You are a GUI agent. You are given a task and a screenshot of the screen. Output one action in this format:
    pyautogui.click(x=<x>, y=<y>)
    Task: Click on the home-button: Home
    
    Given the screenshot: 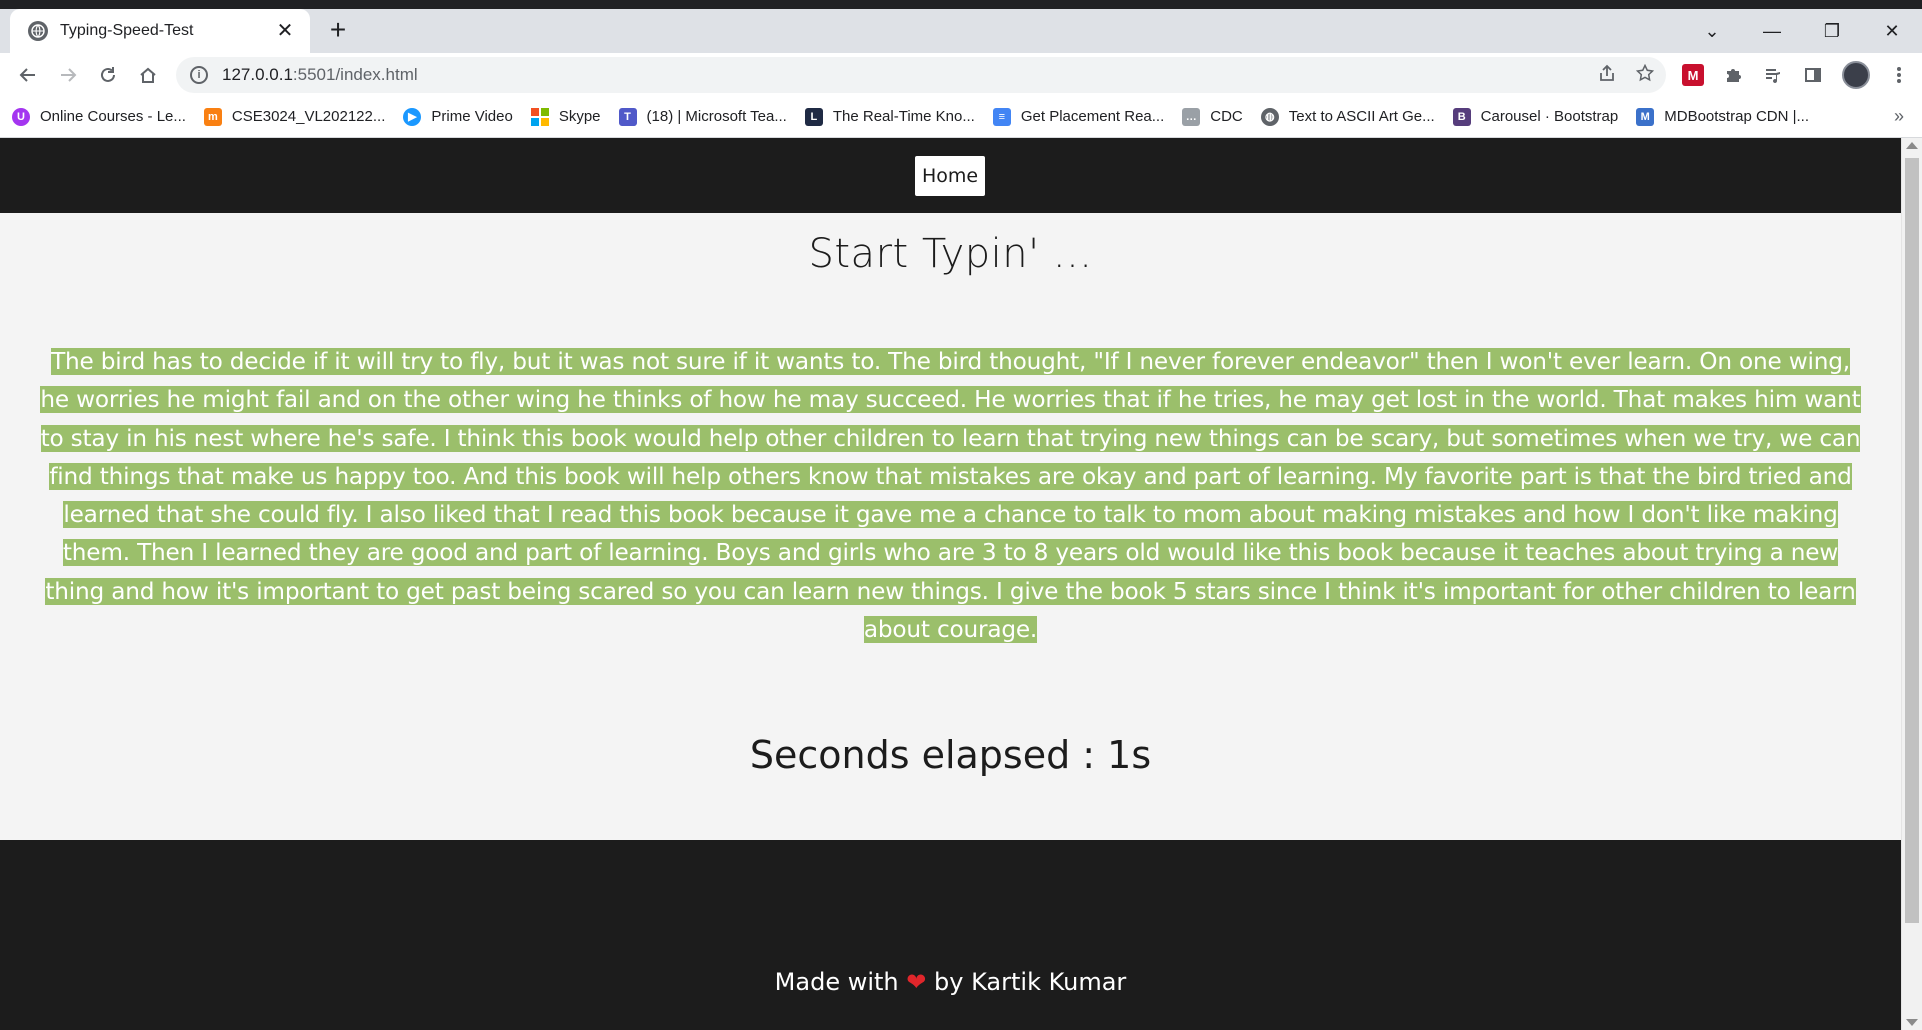 What is the action you would take?
    pyautogui.click(x=950, y=176)
    